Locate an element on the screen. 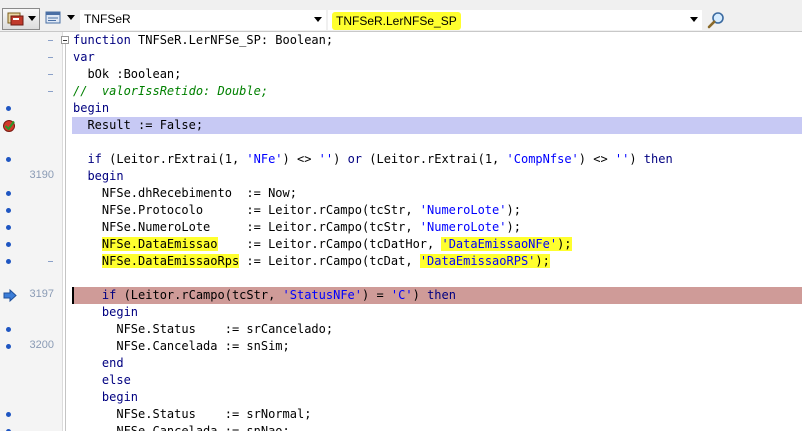  code-line: Result := False; is located at coordinates (401, 125).